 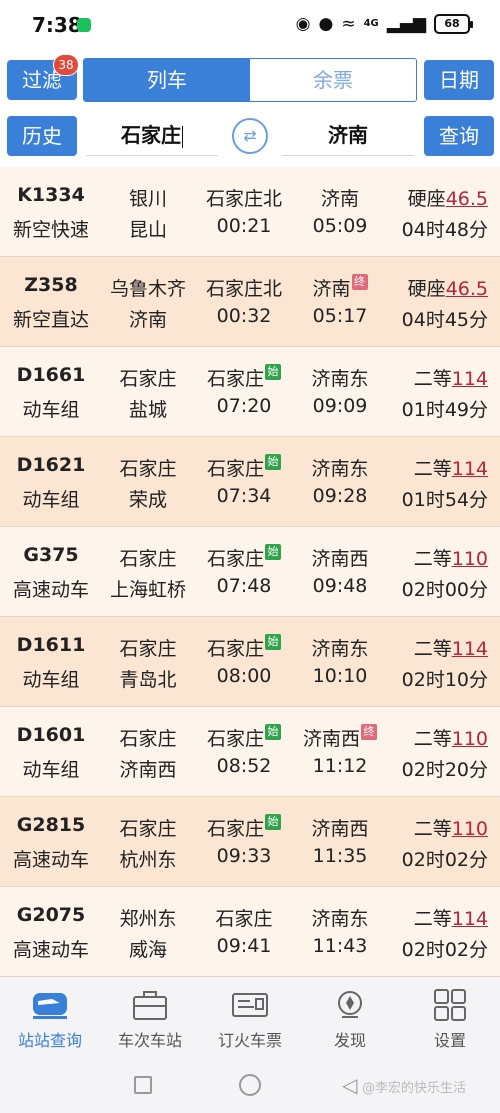 What do you see at coordinates (384, 24) in the screenshot?
I see `status-icons: ◉ ● ≈ 4G ▂▄▆ 68` at bounding box center [384, 24].